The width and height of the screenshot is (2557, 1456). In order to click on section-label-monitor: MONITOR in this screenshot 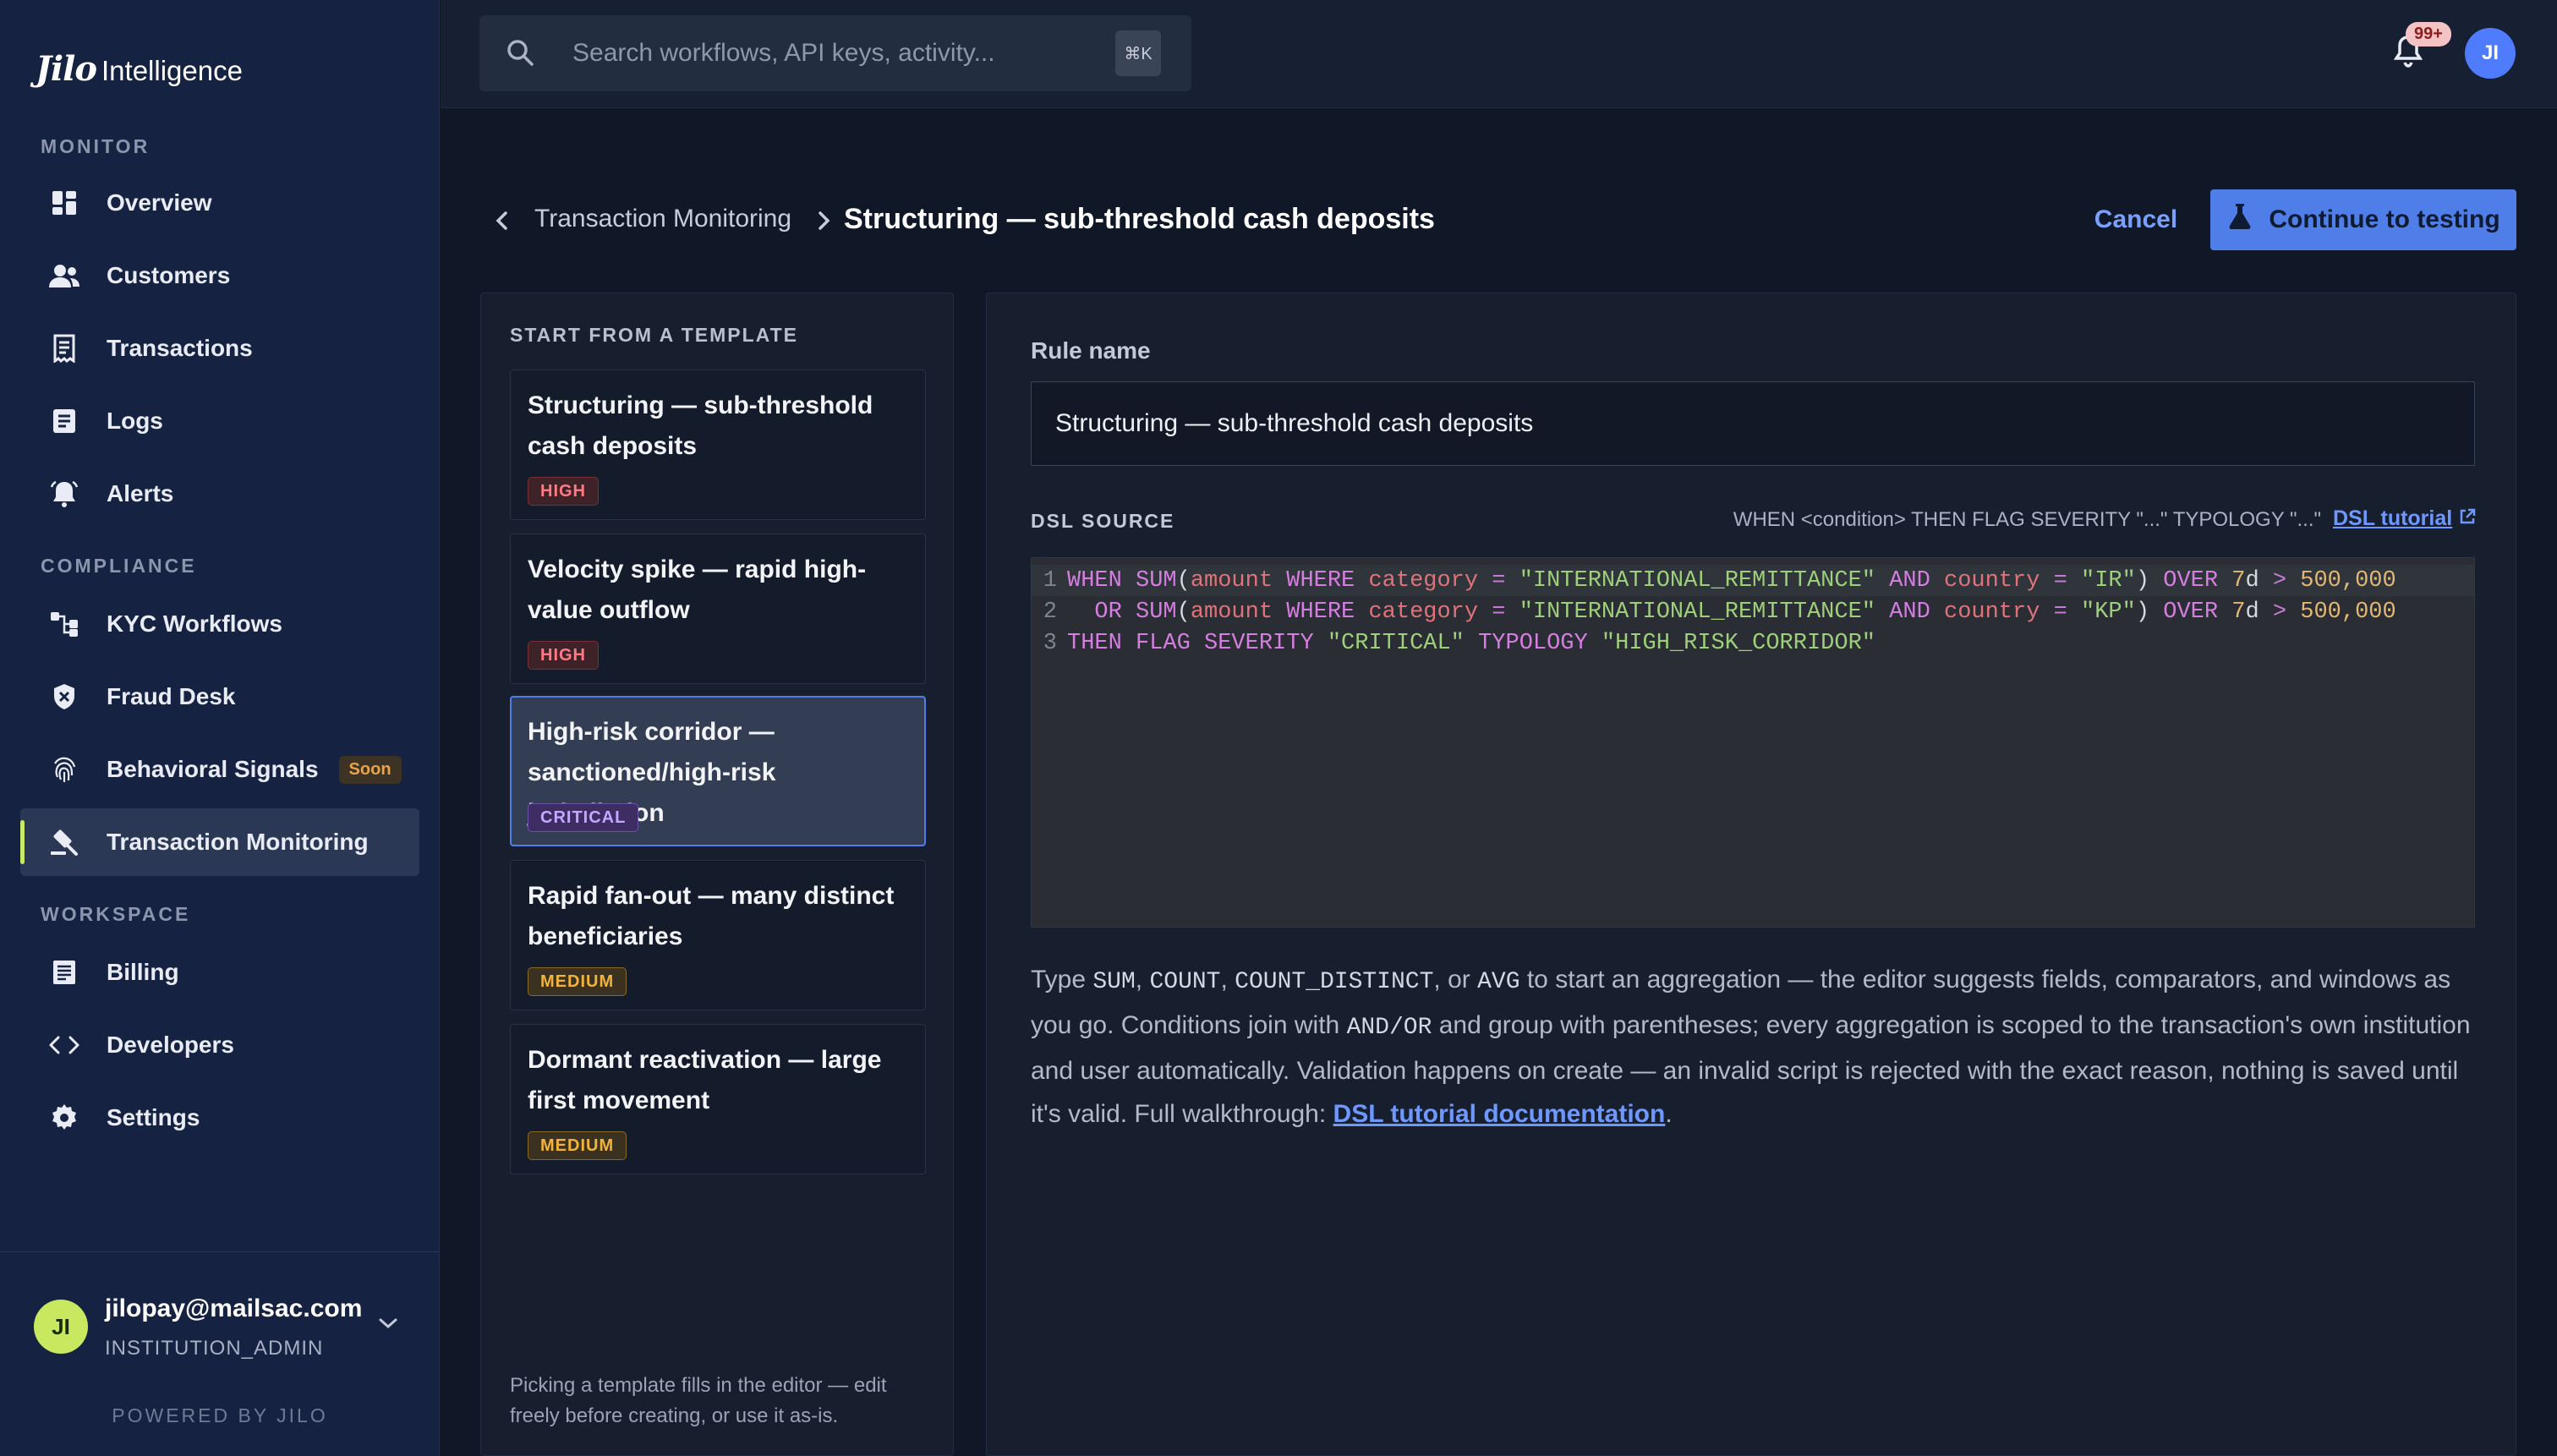, I will do `click(96, 146)`.